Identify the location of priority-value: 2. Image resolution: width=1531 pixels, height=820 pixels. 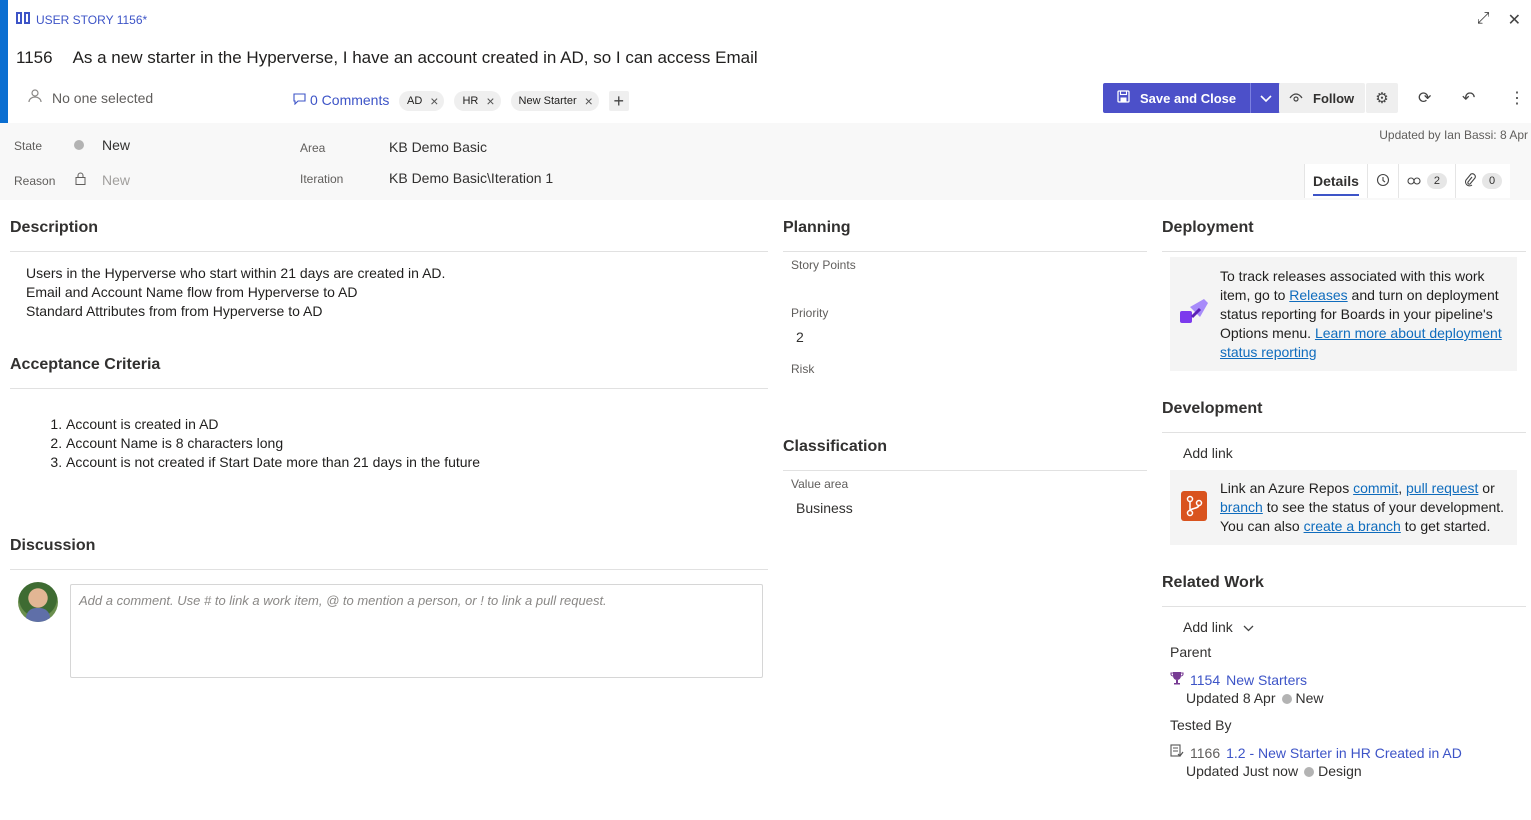
(800, 337).